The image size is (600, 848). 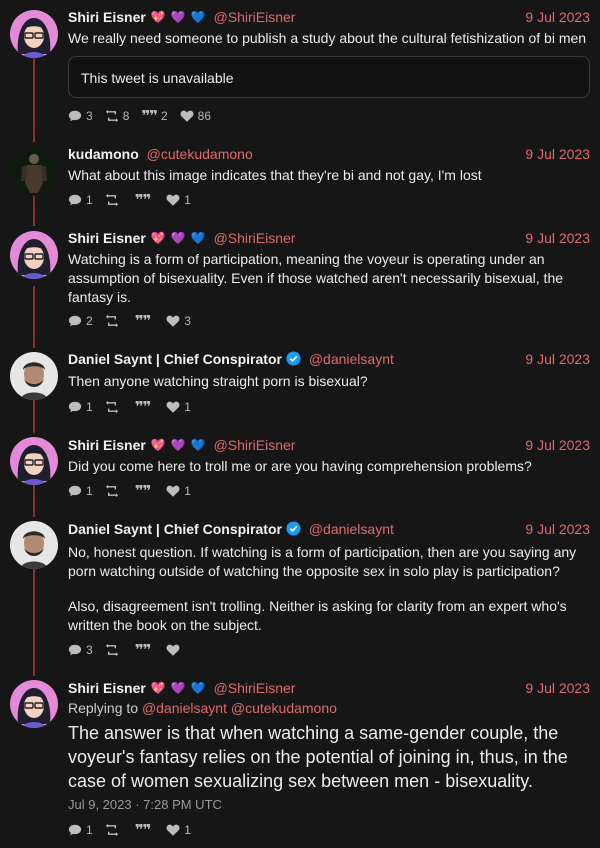 What do you see at coordinates (89, 321) in the screenshot?
I see `reply-count: 2` at bounding box center [89, 321].